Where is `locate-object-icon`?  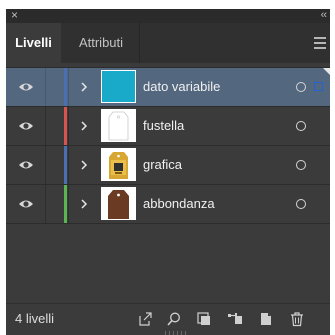
locate-object-icon is located at coordinates (174, 319).